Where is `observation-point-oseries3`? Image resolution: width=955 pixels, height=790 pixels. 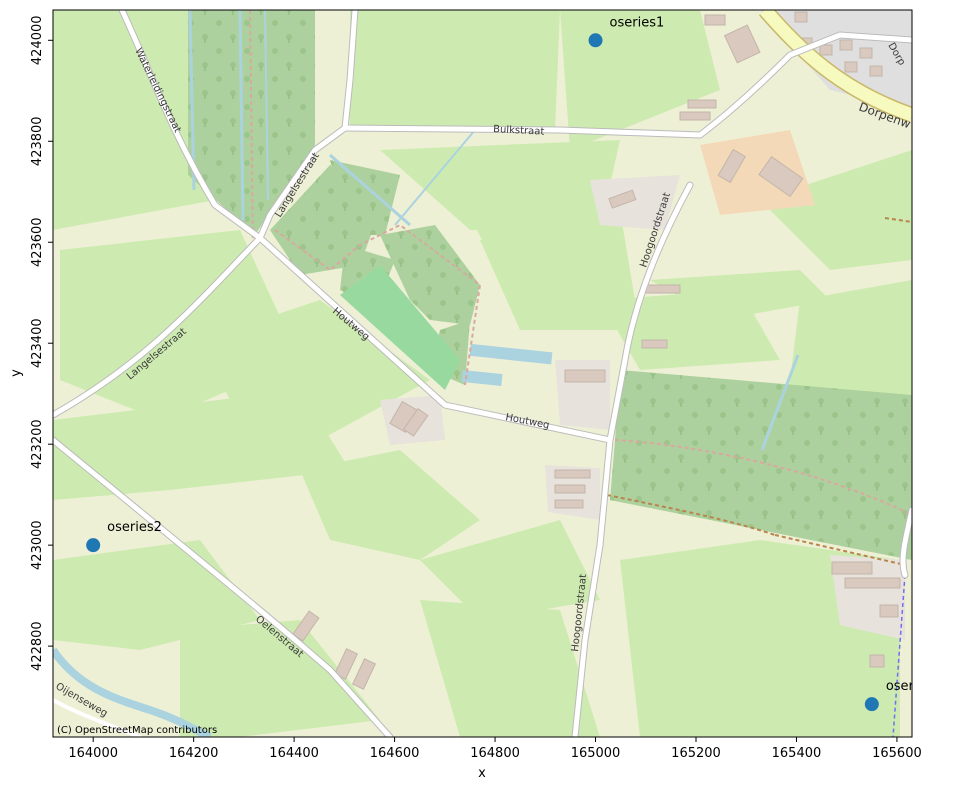
observation-point-oseries3 is located at coordinates (871, 704).